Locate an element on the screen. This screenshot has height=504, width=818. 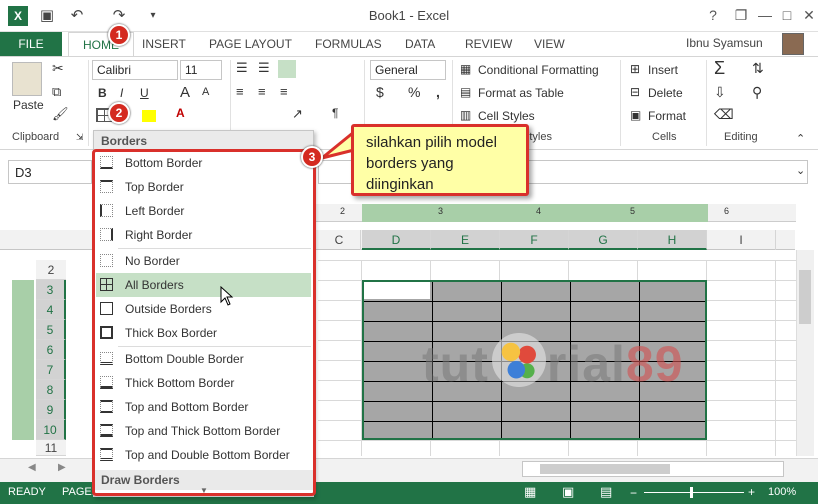
cell-styles-button: Cell Styles is located at coordinates (506, 116).